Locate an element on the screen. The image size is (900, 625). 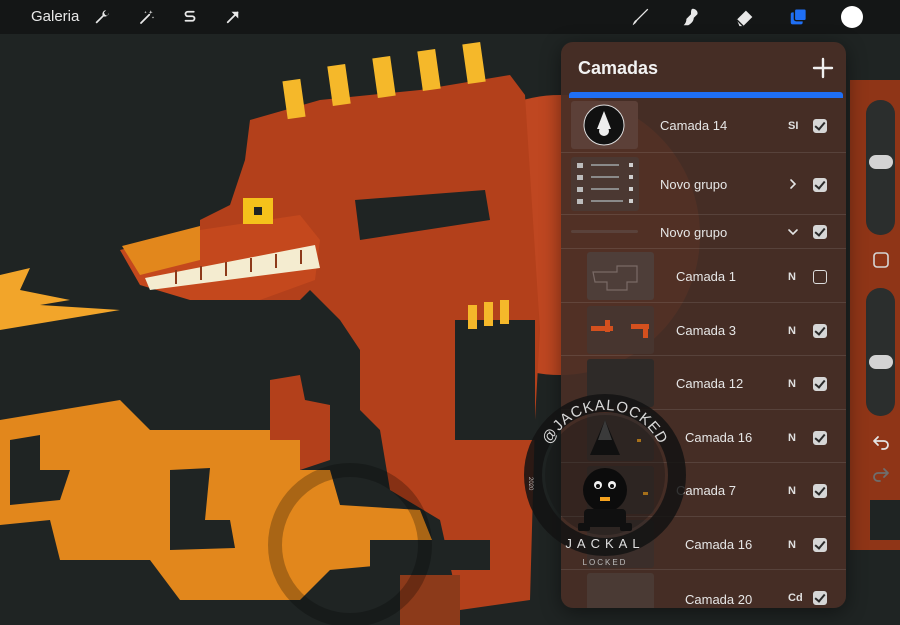
layer-row: Camada 12 N is located at coordinates (703, 383).